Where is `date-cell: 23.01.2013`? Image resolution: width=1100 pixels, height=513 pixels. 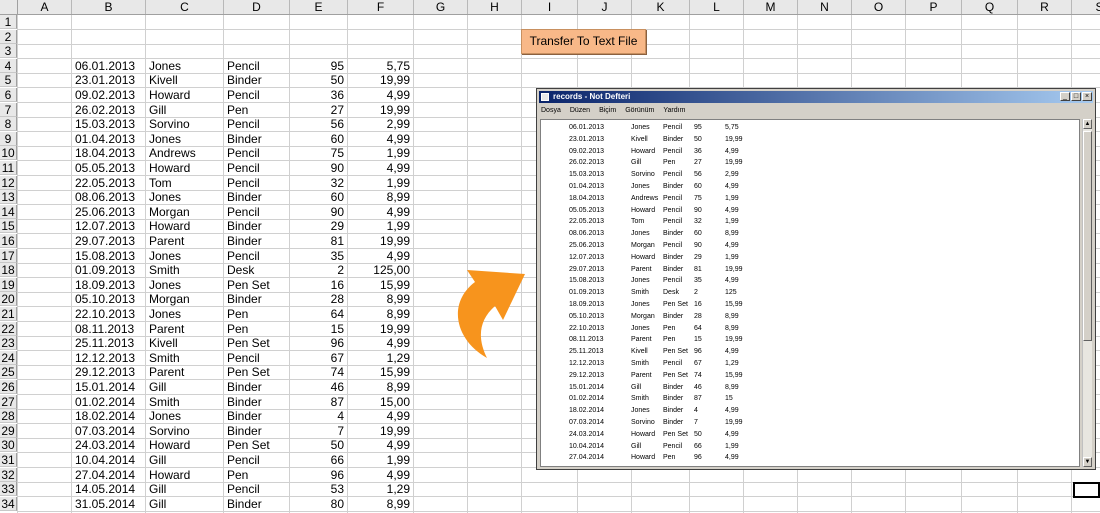 date-cell: 23.01.2013 is located at coordinates (108, 80).